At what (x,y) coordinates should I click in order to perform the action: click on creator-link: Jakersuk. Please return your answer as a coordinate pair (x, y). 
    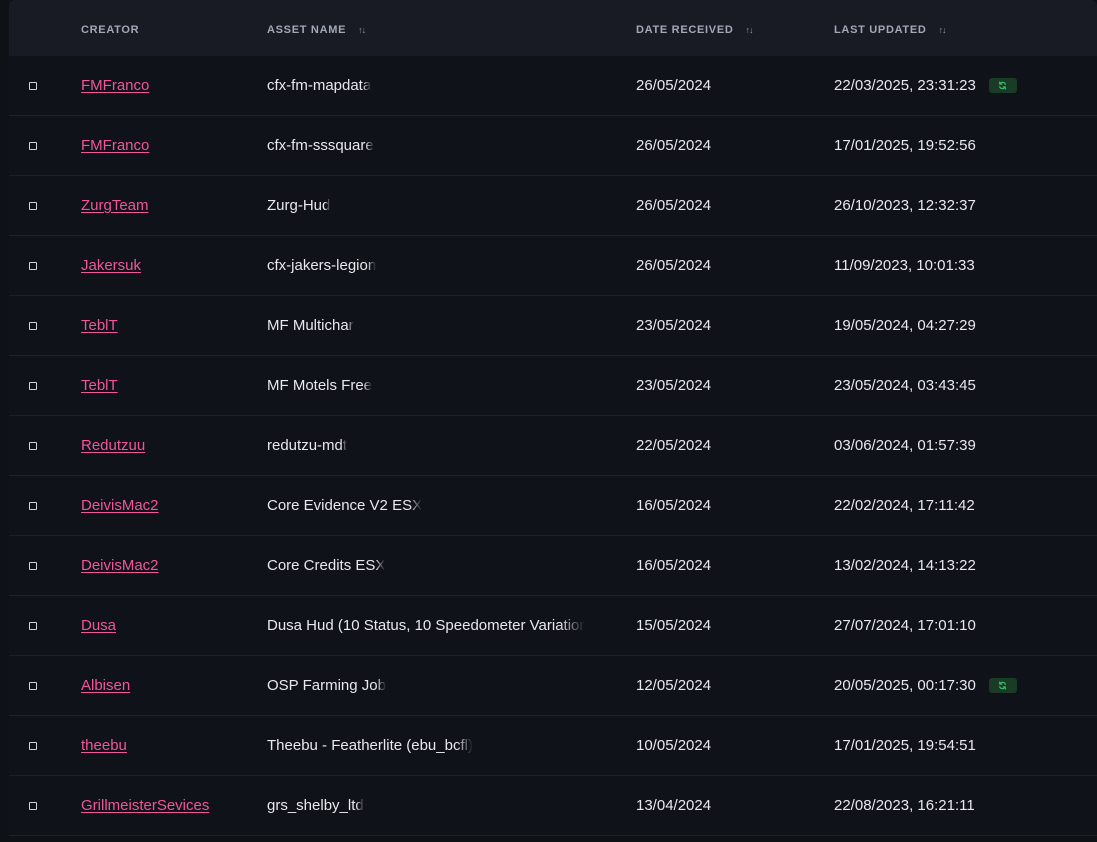
    Looking at the image, I should click on (111, 265).